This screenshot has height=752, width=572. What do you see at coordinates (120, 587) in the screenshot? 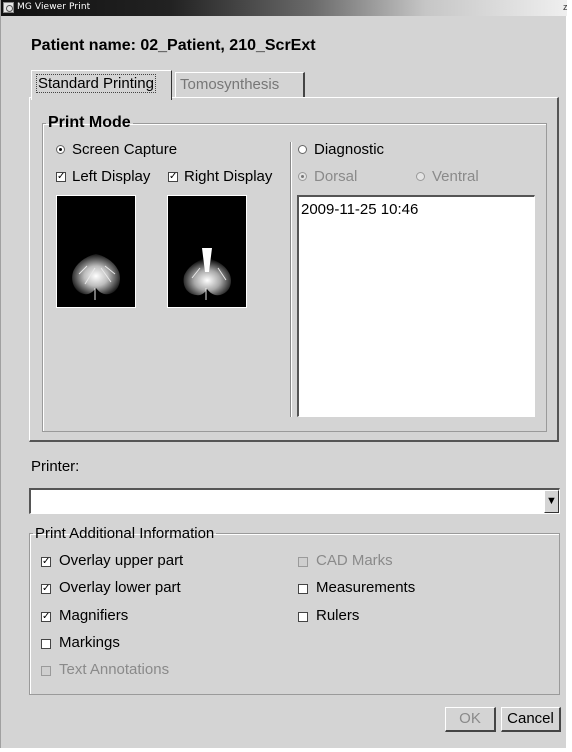
I see `overlay-lower-label: Overlay lower part` at bounding box center [120, 587].